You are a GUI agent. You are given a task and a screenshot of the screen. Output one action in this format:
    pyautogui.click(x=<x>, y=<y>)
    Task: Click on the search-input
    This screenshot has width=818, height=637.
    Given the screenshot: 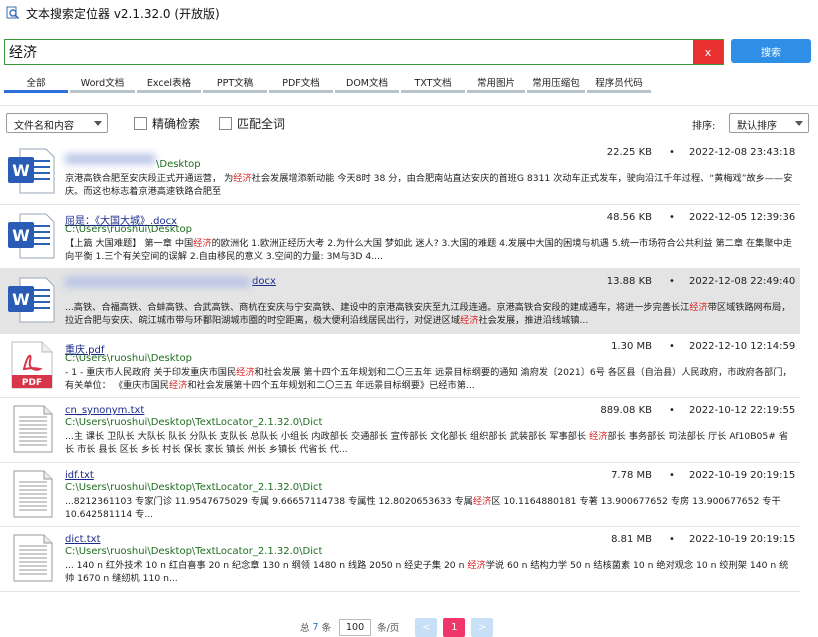 What is the action you would take?
    pyautogui.click(x=349, y=52)
    